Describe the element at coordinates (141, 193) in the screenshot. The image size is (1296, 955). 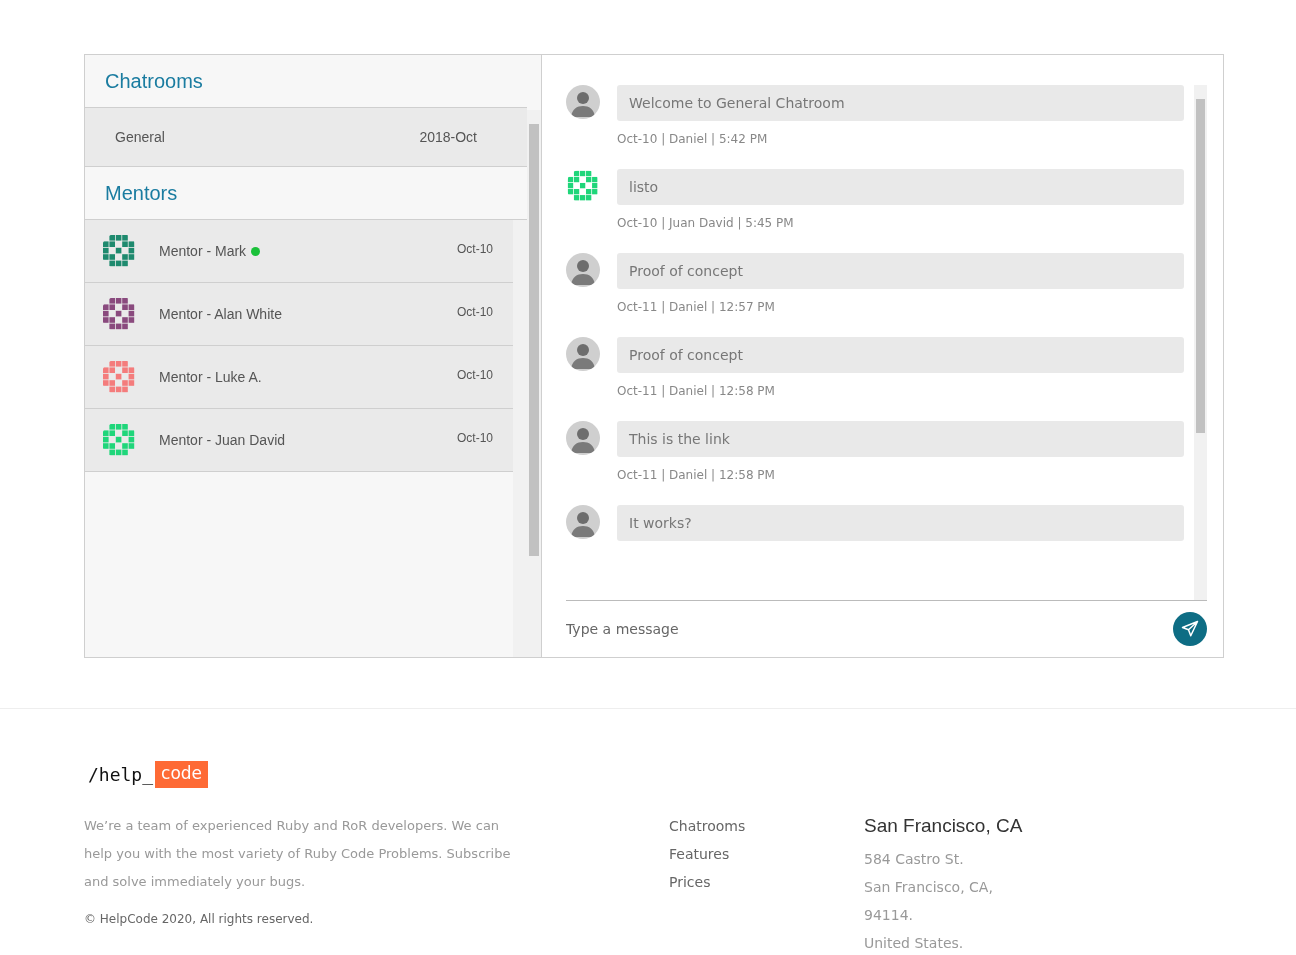
I see `section-title: Mentors` at that location.